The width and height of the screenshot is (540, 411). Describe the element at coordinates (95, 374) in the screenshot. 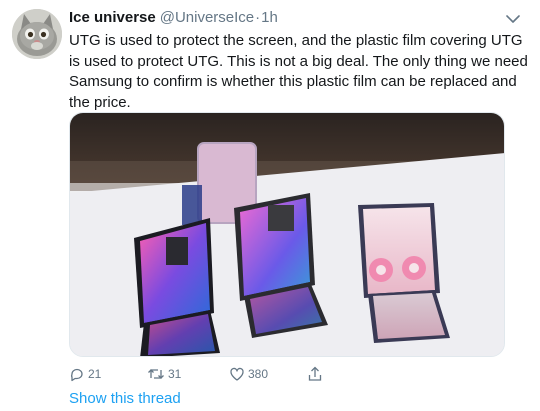

I see `reply-count: 21` at that location.